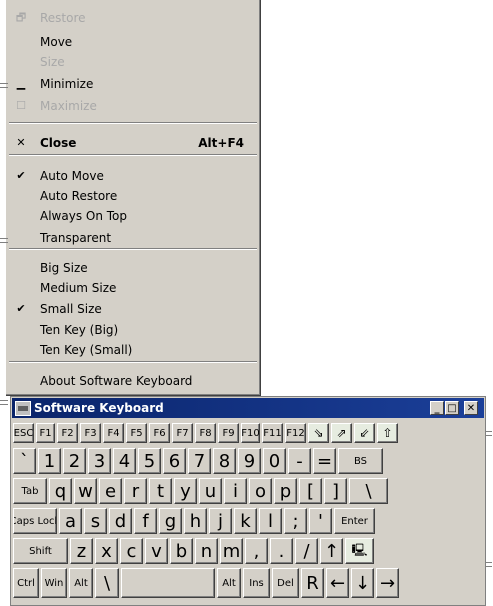 Image resolution: width=493 pixels, height=606 pixels. I want to click on key-7: 7, so click(199, 461).